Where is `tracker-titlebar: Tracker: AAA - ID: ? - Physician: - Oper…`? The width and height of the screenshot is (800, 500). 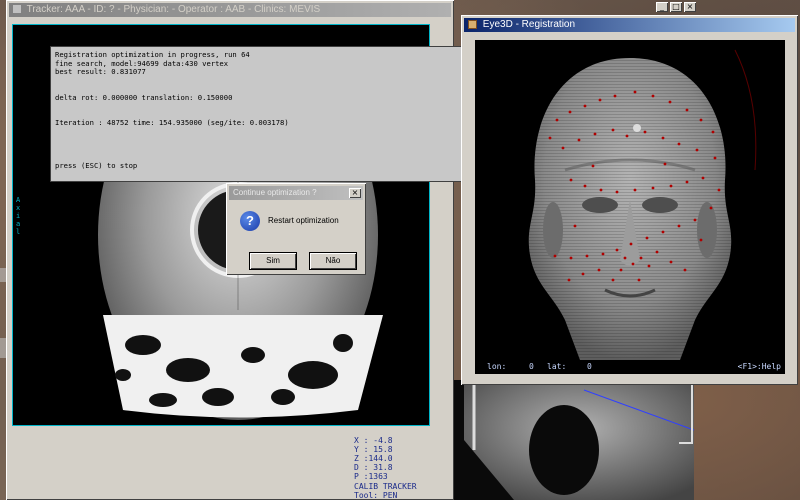 tracker-titlebar: Tracker: AAA - ID: ? - Physician: - Oper… is located at coordinates (230, 10).